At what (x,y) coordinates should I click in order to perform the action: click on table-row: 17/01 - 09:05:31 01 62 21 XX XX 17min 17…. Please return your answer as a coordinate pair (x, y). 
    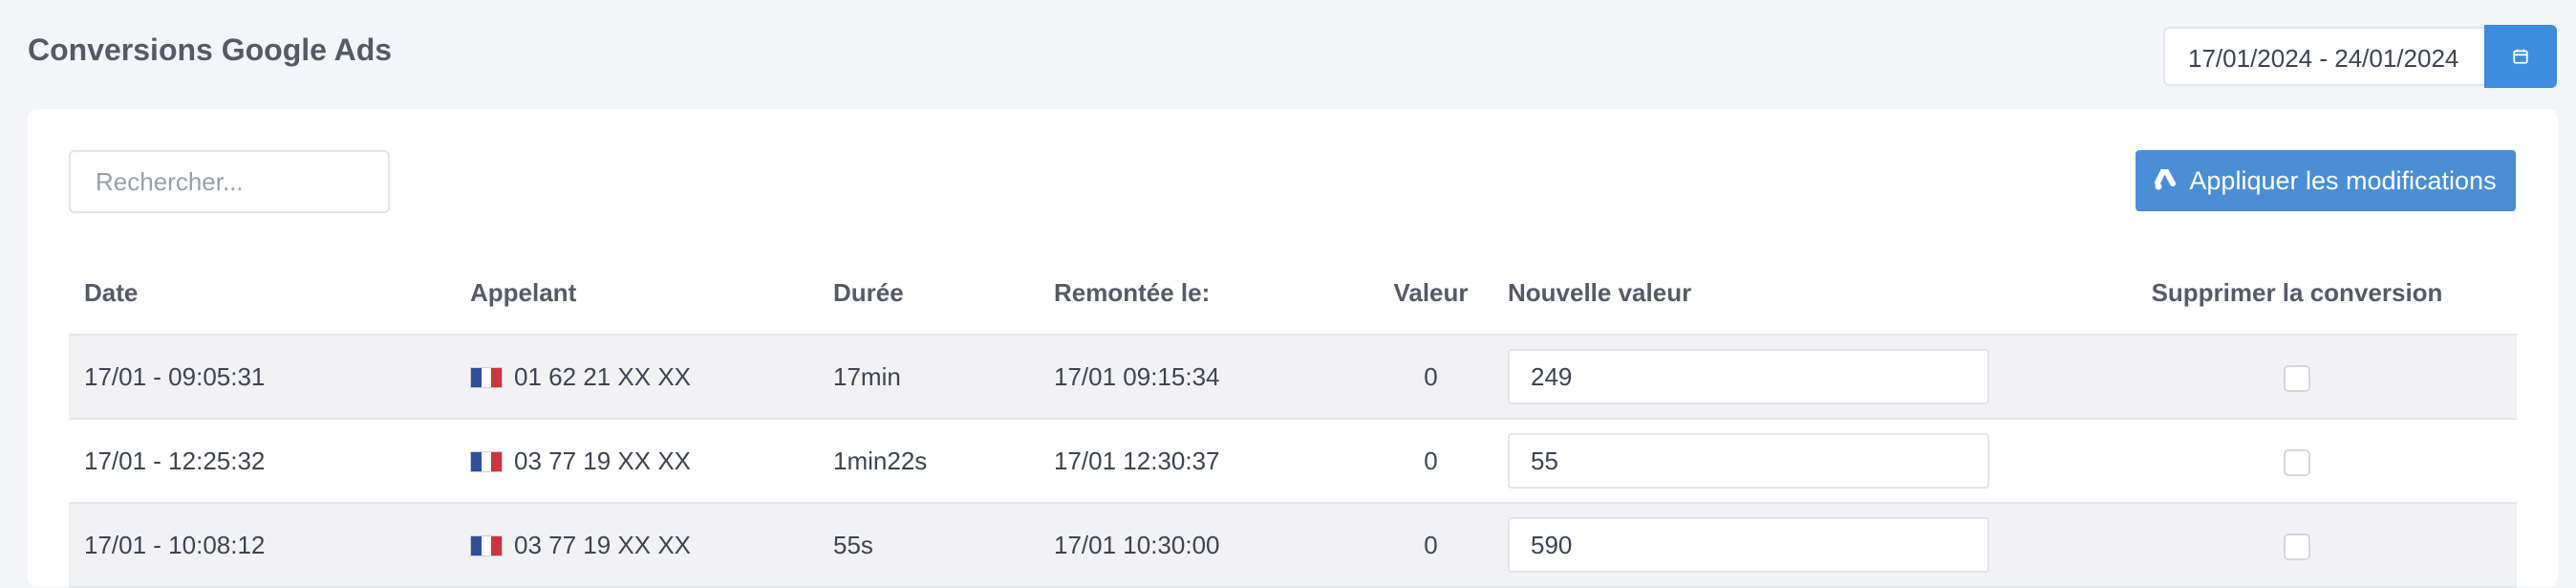
    Looking at the image, I should click on (1293, 377).